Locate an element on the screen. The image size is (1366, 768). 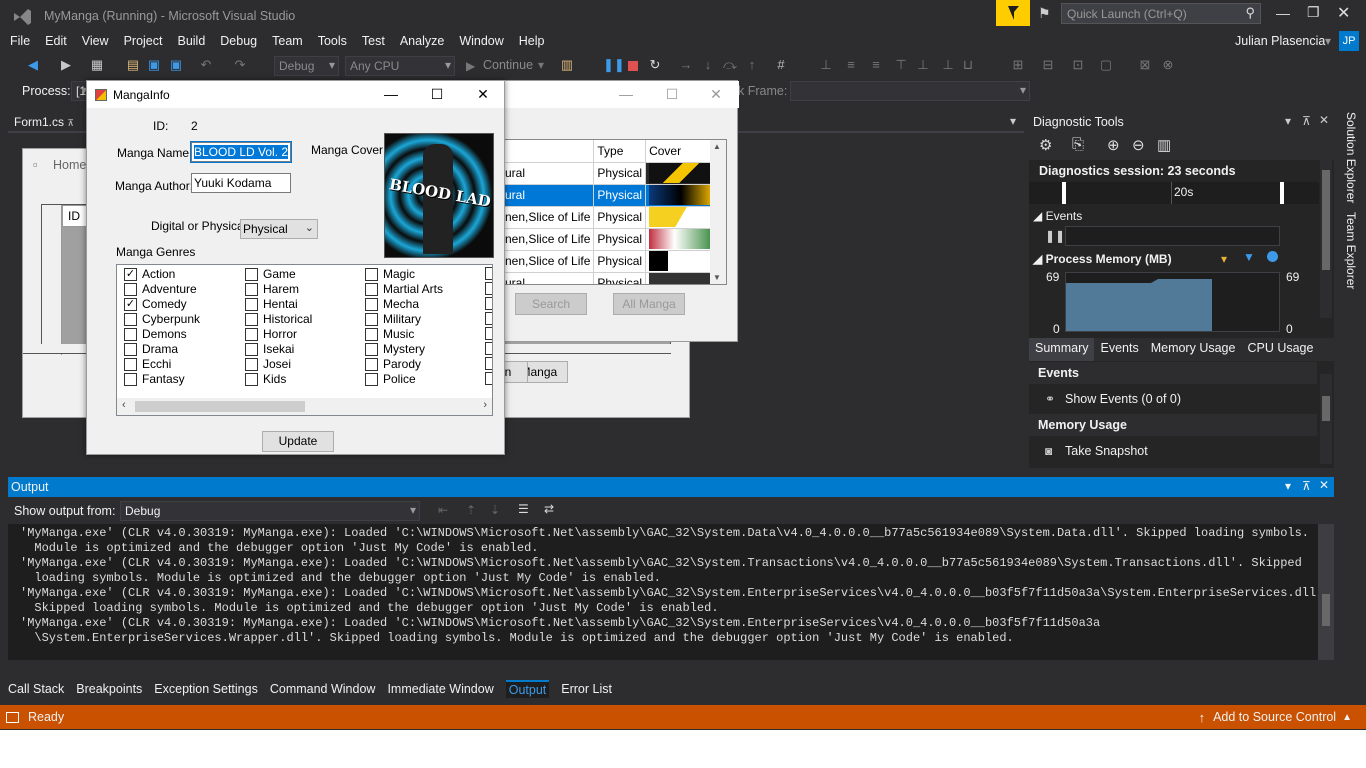
genre-checkbox: ✓ Action is located at coordinates (149, 274).